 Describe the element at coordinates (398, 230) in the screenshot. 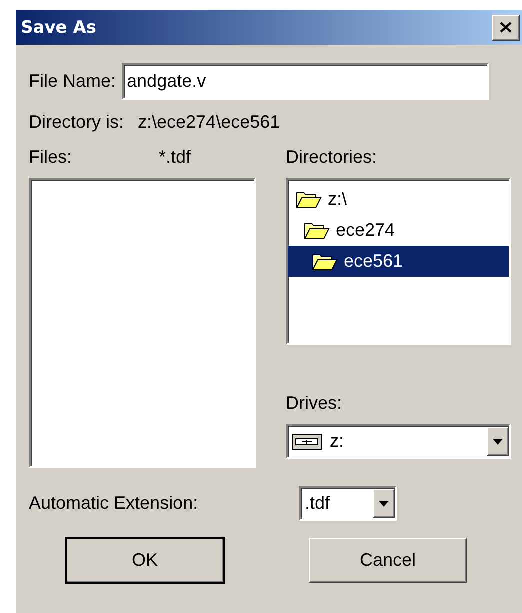

I see `directory-item: ece274` at that location.